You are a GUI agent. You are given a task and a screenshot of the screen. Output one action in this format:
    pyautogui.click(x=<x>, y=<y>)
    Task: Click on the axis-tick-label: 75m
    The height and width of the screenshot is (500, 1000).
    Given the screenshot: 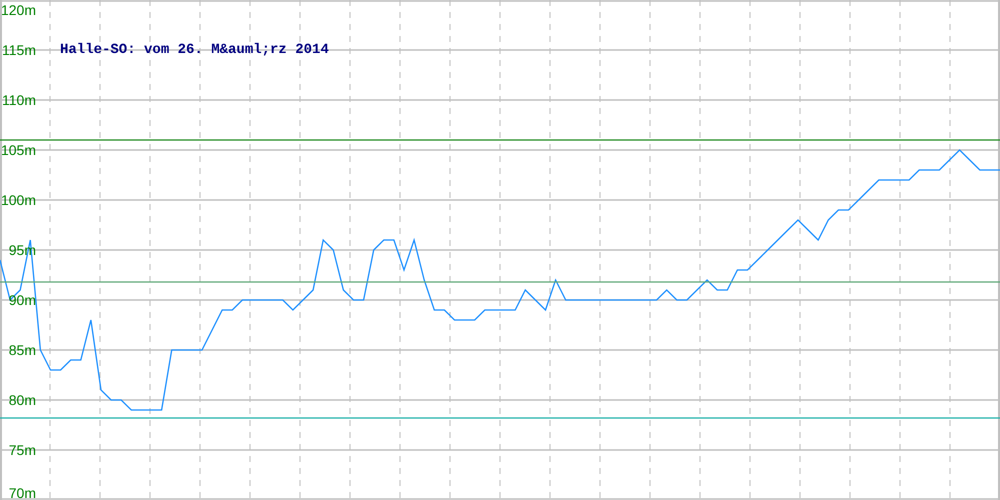 What is the action you would take?
    pyautogui.click(x=22, y=450)
    